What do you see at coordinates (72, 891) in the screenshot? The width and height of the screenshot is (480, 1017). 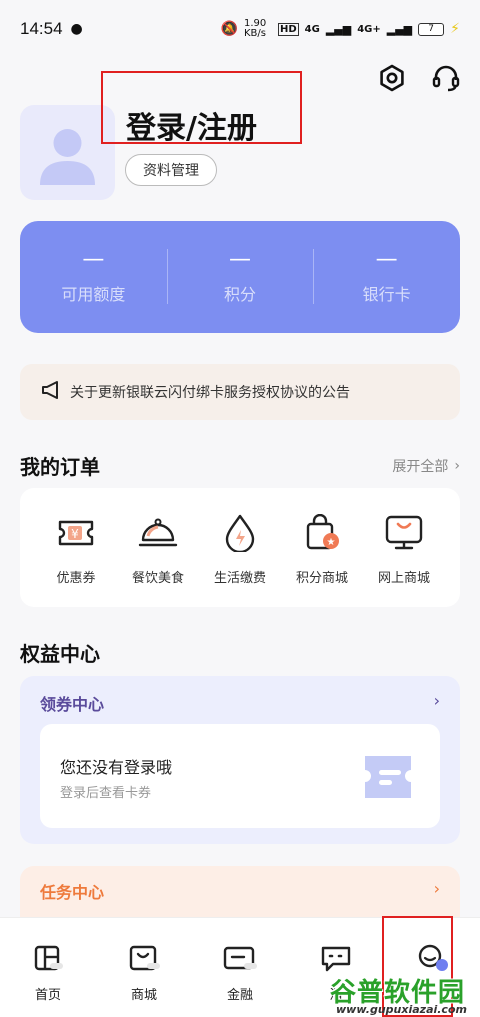 I see `task-center-title: 任务中心` at bounding box center [72, 891].